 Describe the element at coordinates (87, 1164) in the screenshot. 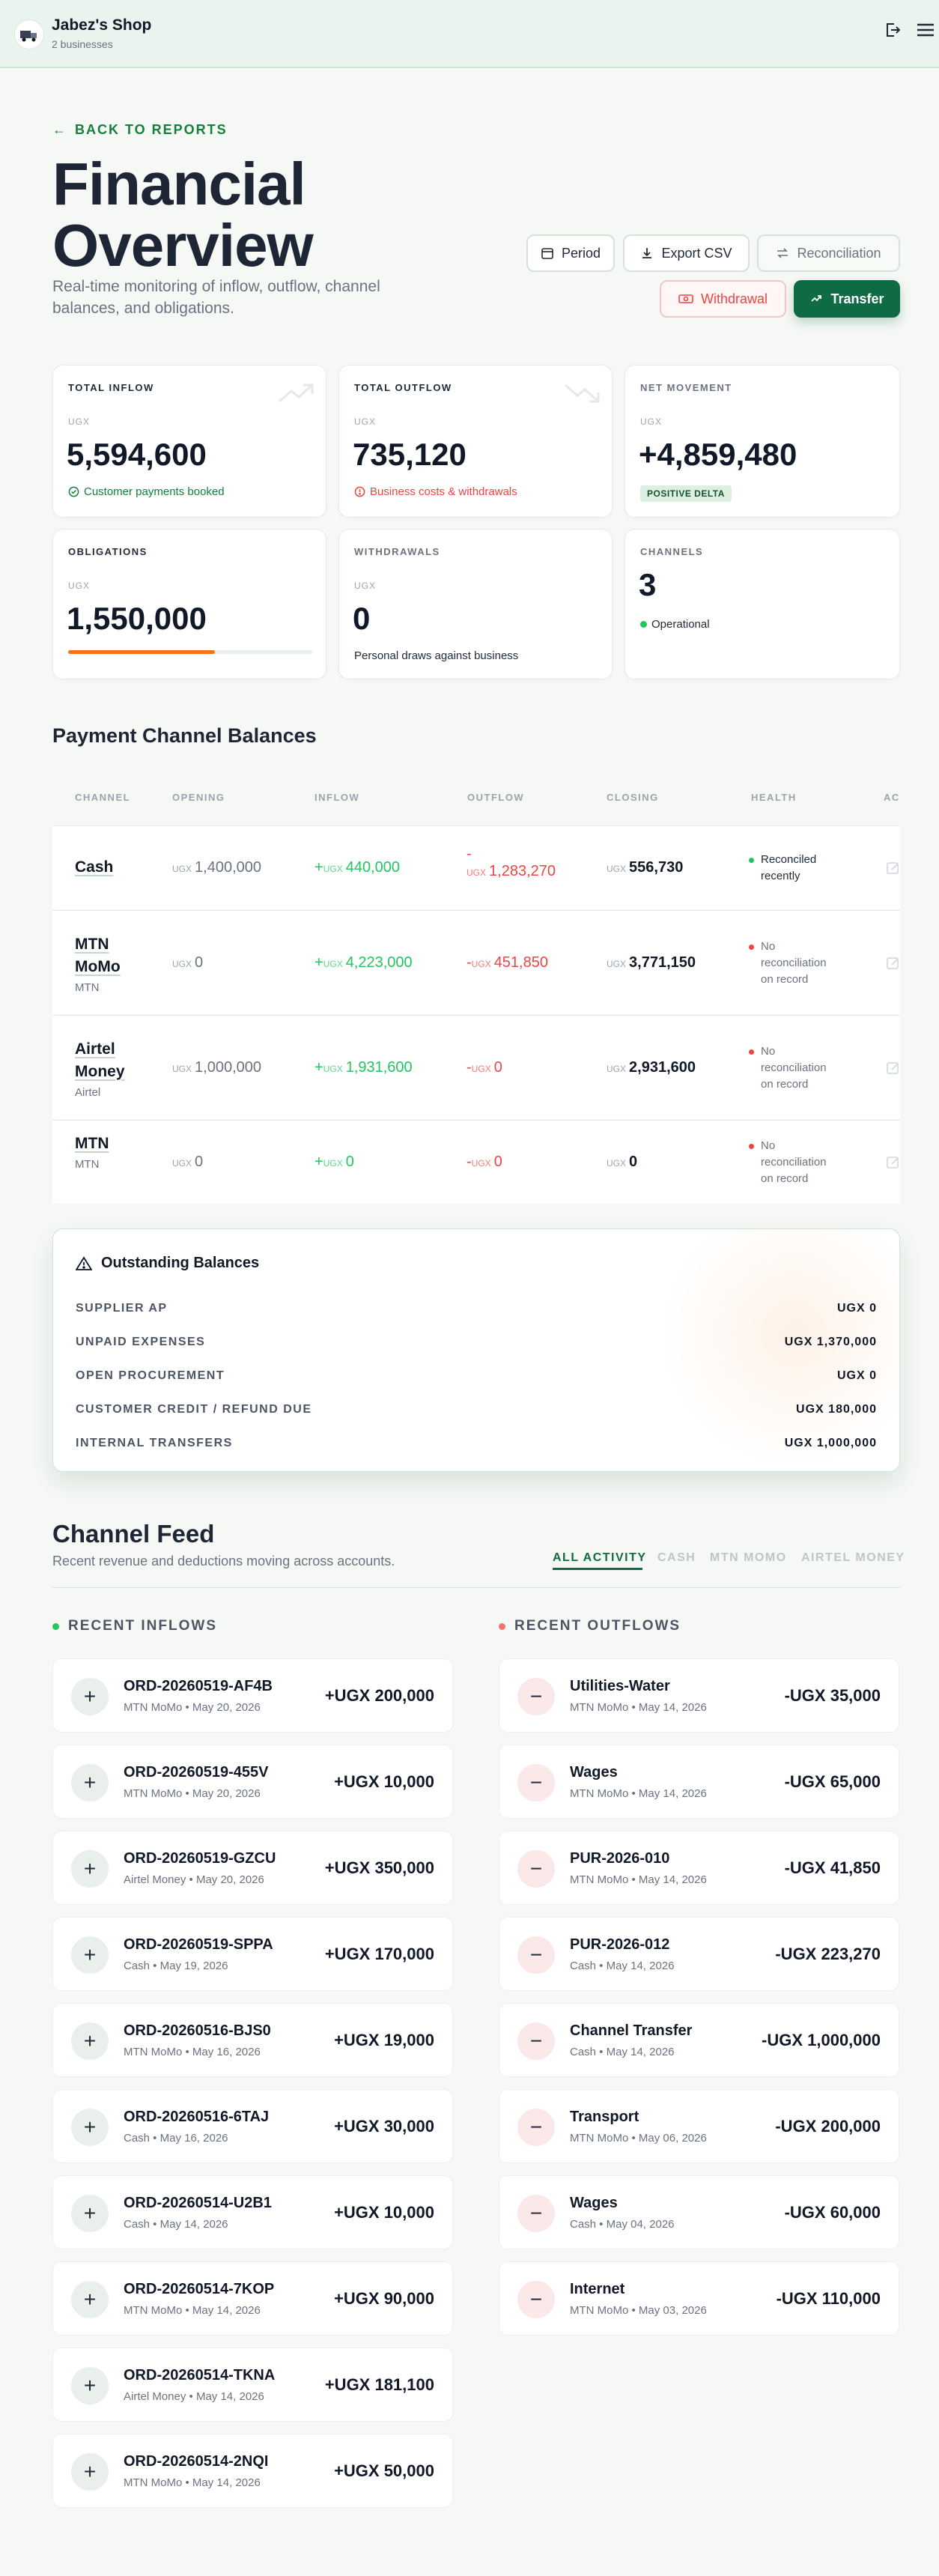

I see `channel-provider: MTN` at that location.